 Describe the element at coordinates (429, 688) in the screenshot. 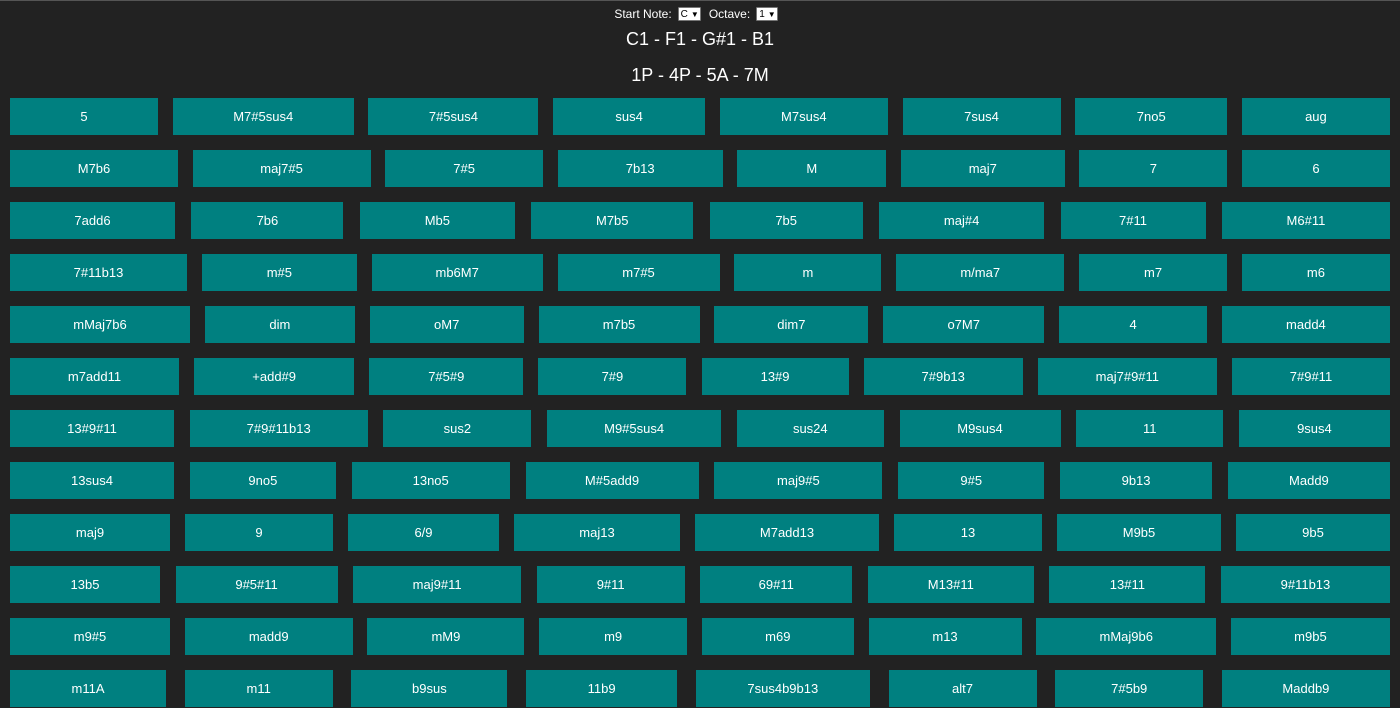

I see `chord-button: b9sus` at that location.